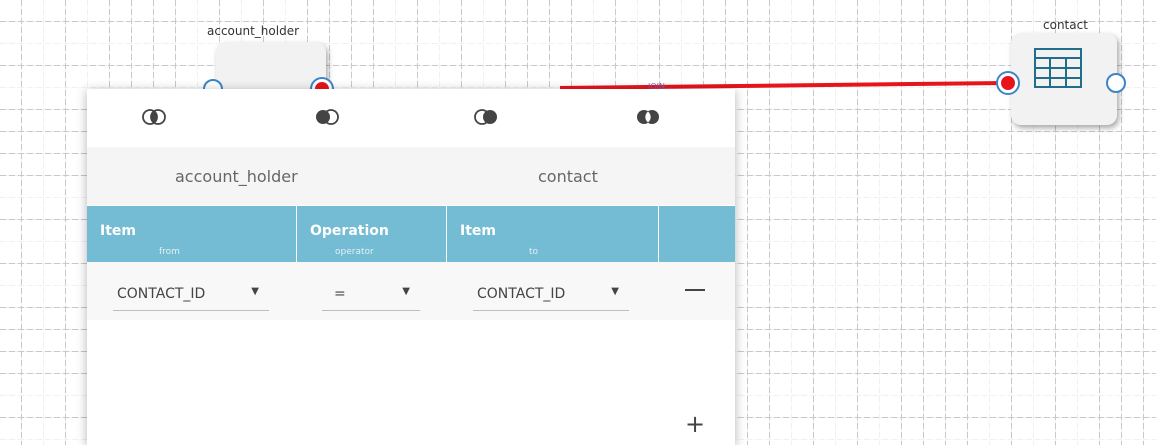  I want to click on condition-row: CONTACT_ID ▼ = ▼ CONTACT_ID ▼, so click(411, 291).